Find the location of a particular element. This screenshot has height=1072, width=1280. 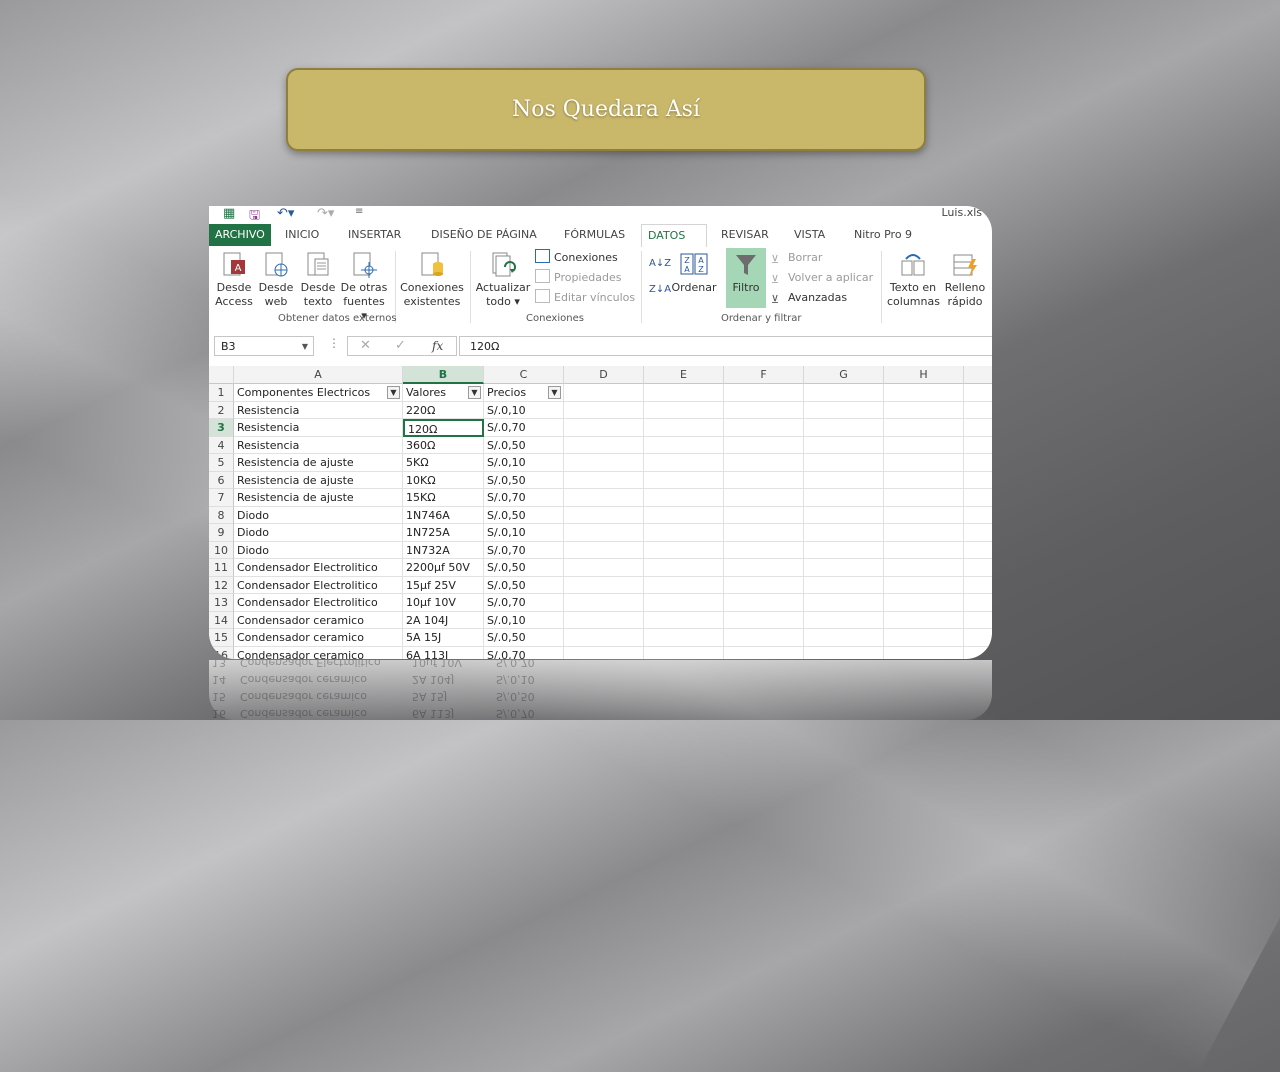

avanzadas-button: ⊻ Avanzadas is located at coordinates (809, 298).